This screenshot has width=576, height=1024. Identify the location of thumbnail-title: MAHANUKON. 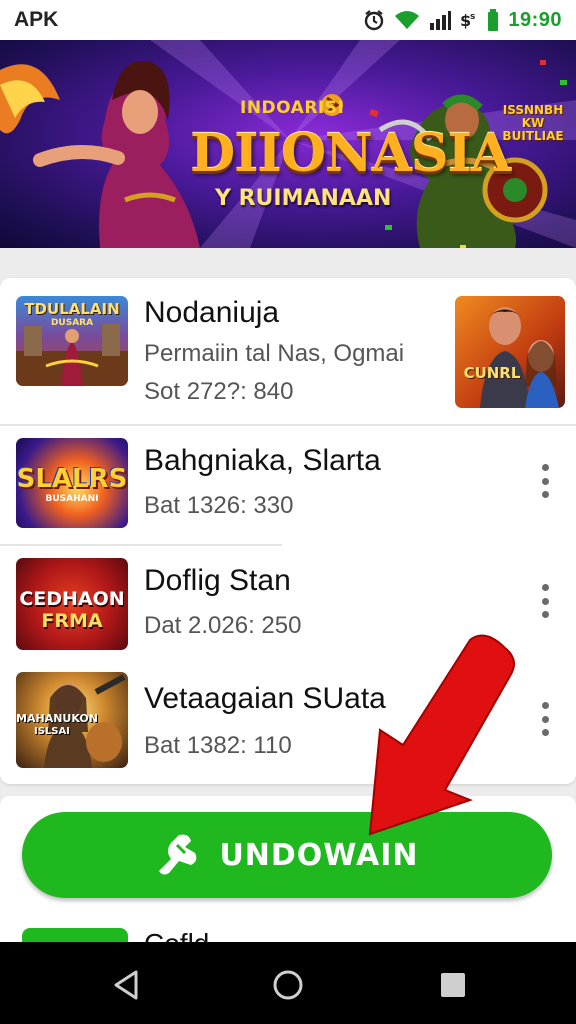
(57, 718).